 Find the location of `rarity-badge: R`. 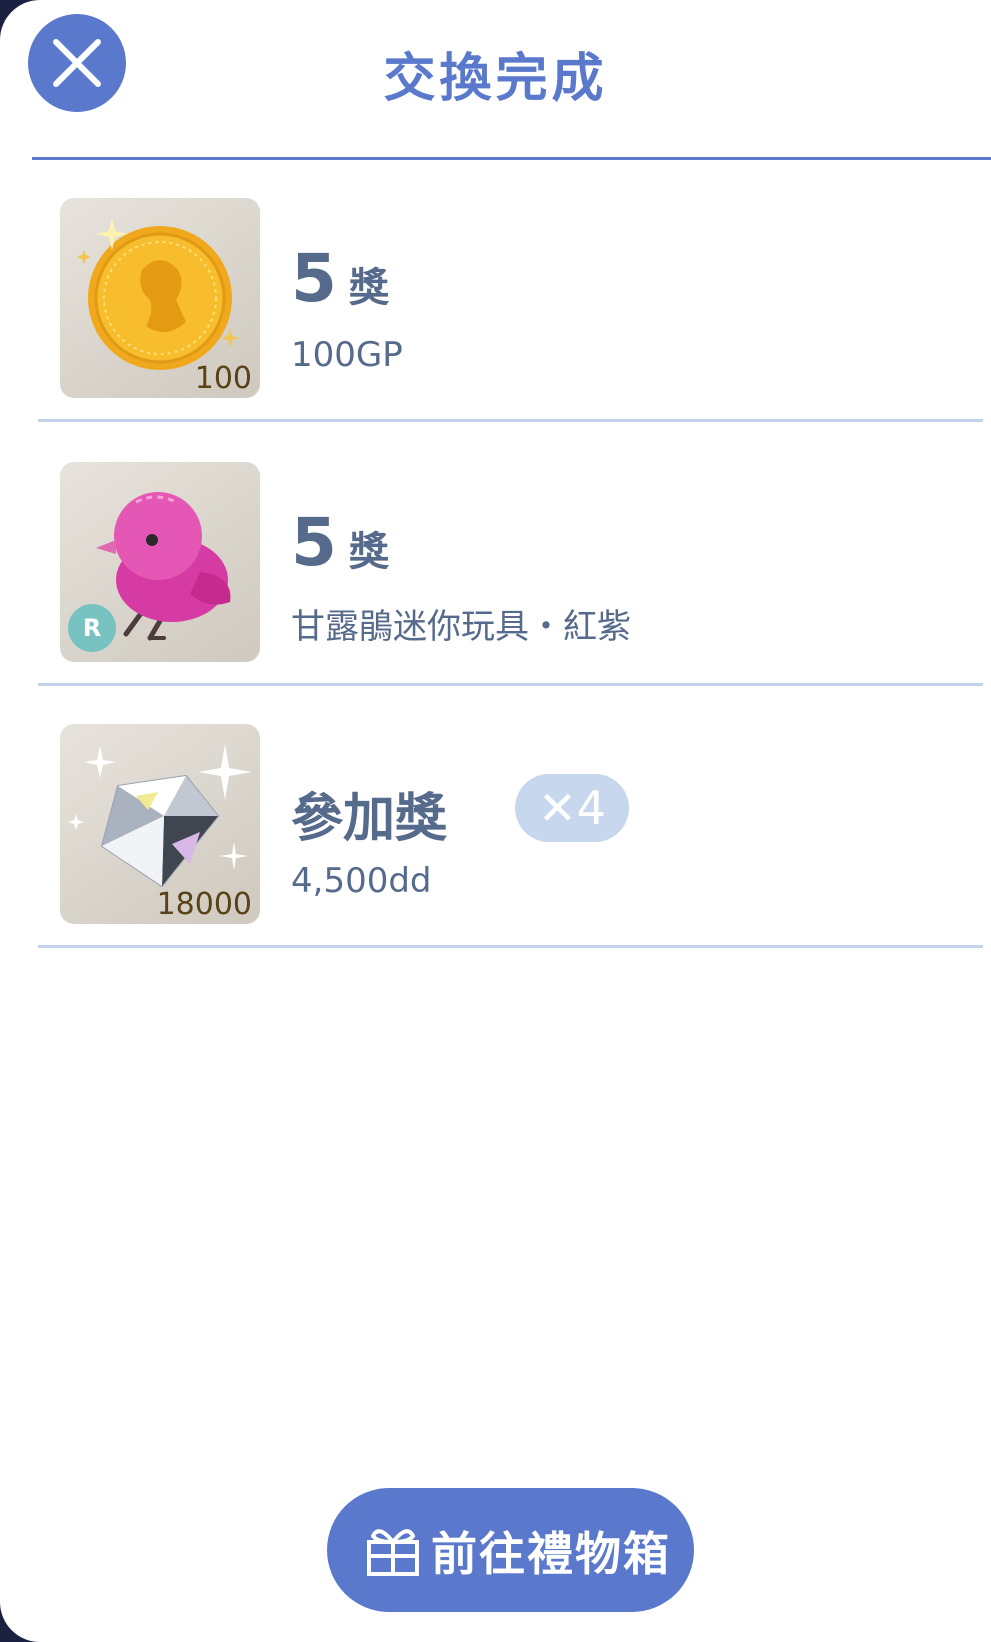

rarity-badge: R is located at coordinates (92, 628).